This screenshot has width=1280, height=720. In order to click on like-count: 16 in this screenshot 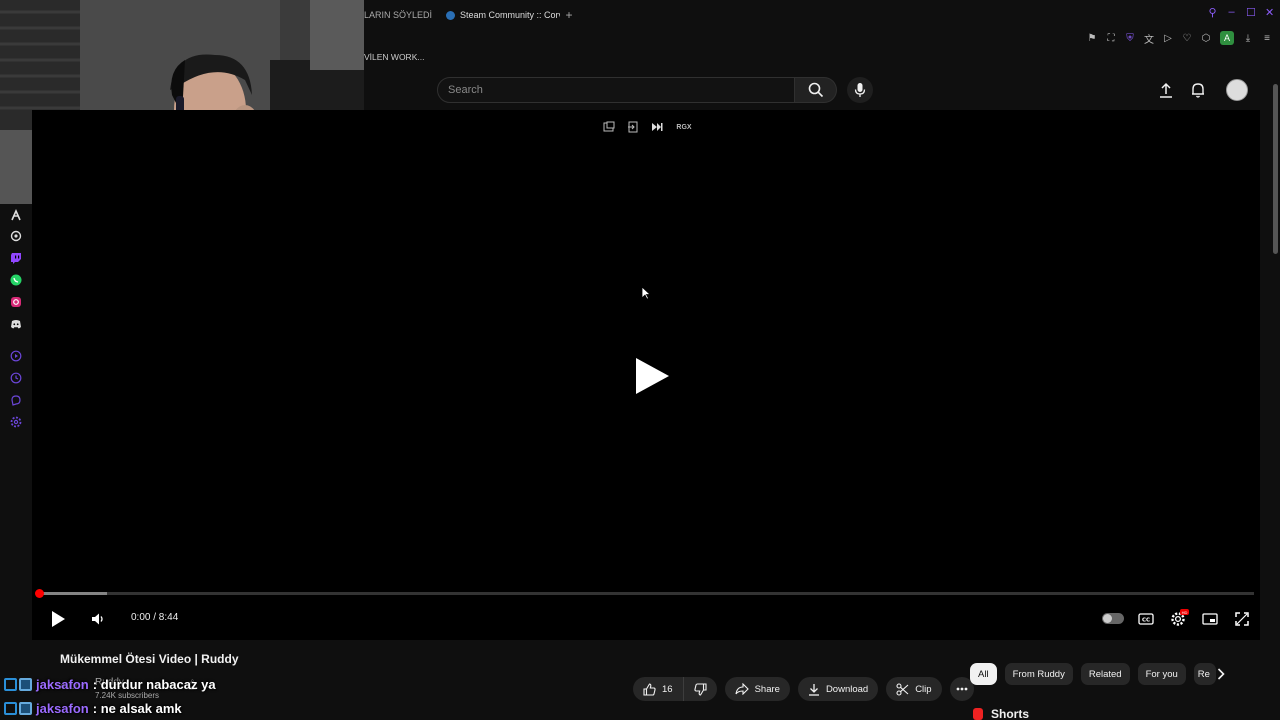, I will do `click(667, 689)`.